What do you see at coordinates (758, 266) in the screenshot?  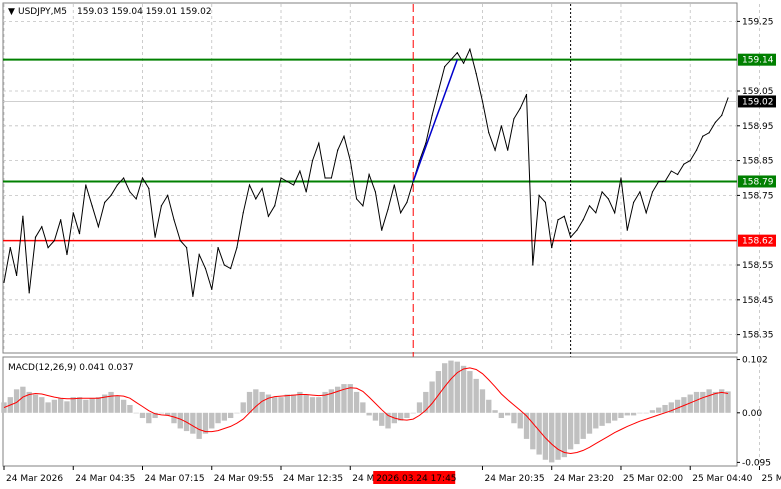 I see `price-tick-label-5: 158.55` at bounding box center [758, 266].